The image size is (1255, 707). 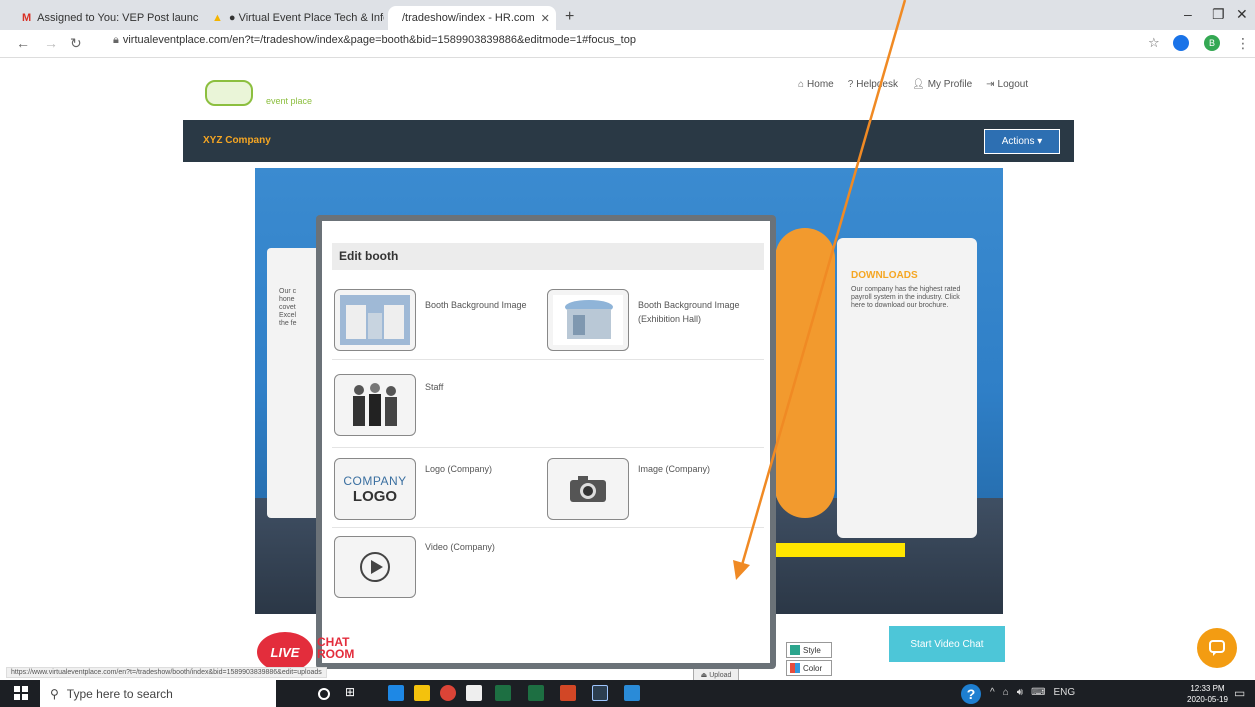 What do you see at coordinates (1218, 14) in the screenshot?
I see `maximize-button: ❐` at bounding box center [1218, 14].